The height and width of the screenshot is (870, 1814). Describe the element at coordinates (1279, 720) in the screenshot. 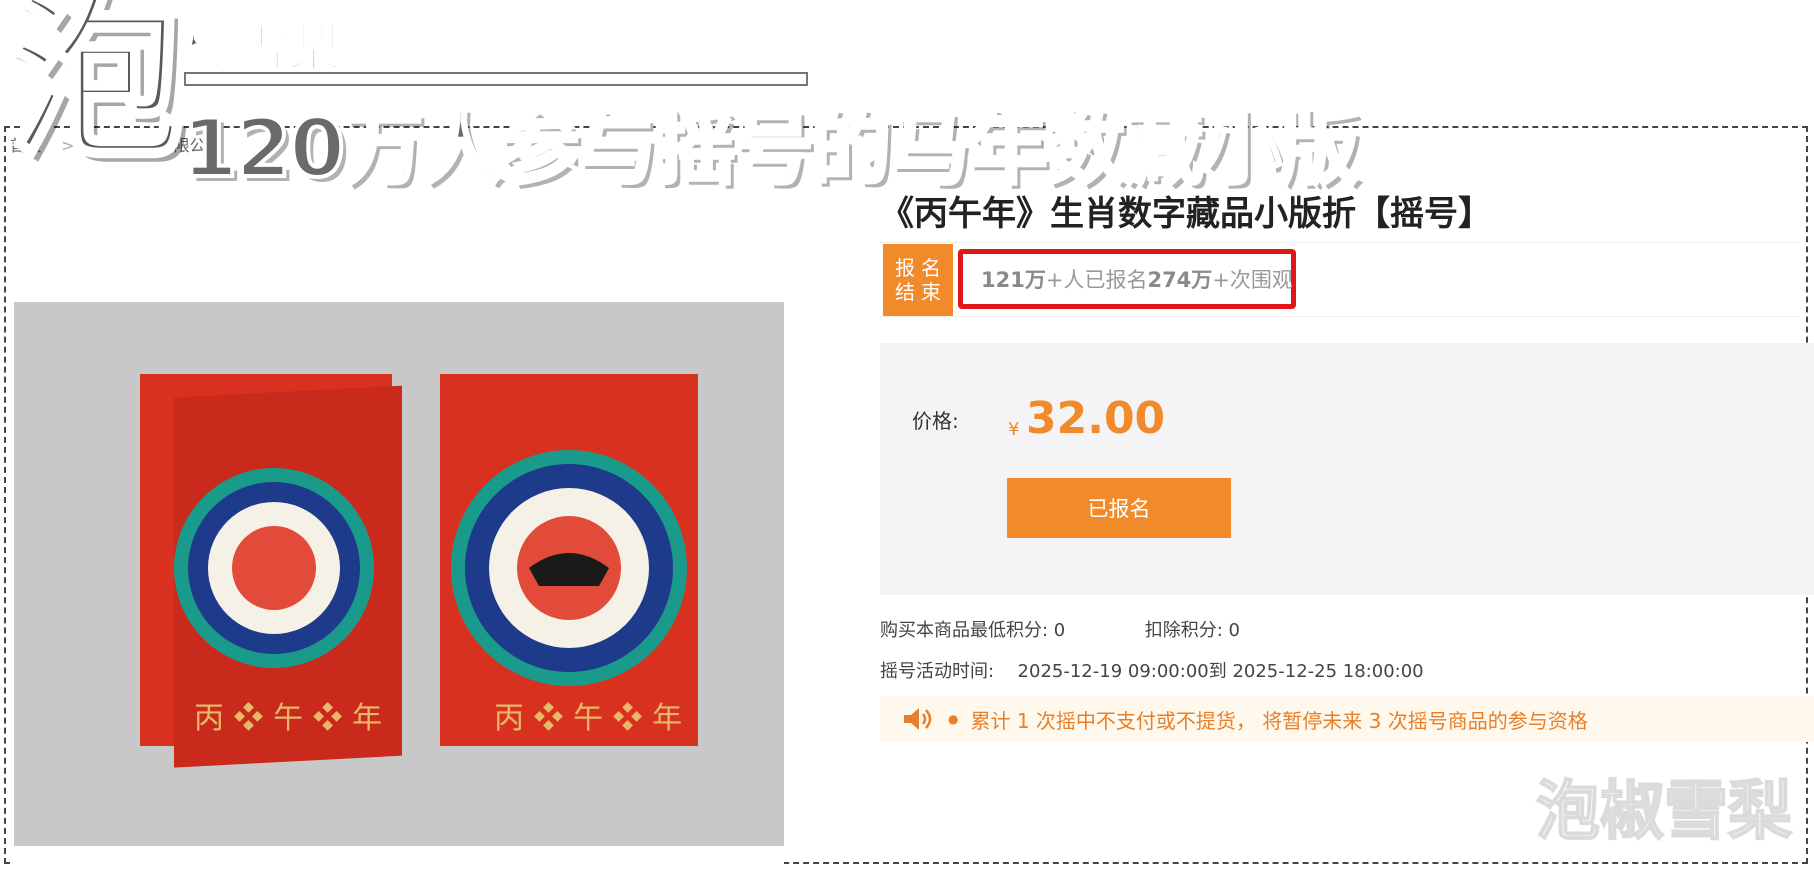

I see `notice-text: 累计 1 次摇中不支付或不提货， 将暂停未来 3 次摇号商品的参与资格` at that location.